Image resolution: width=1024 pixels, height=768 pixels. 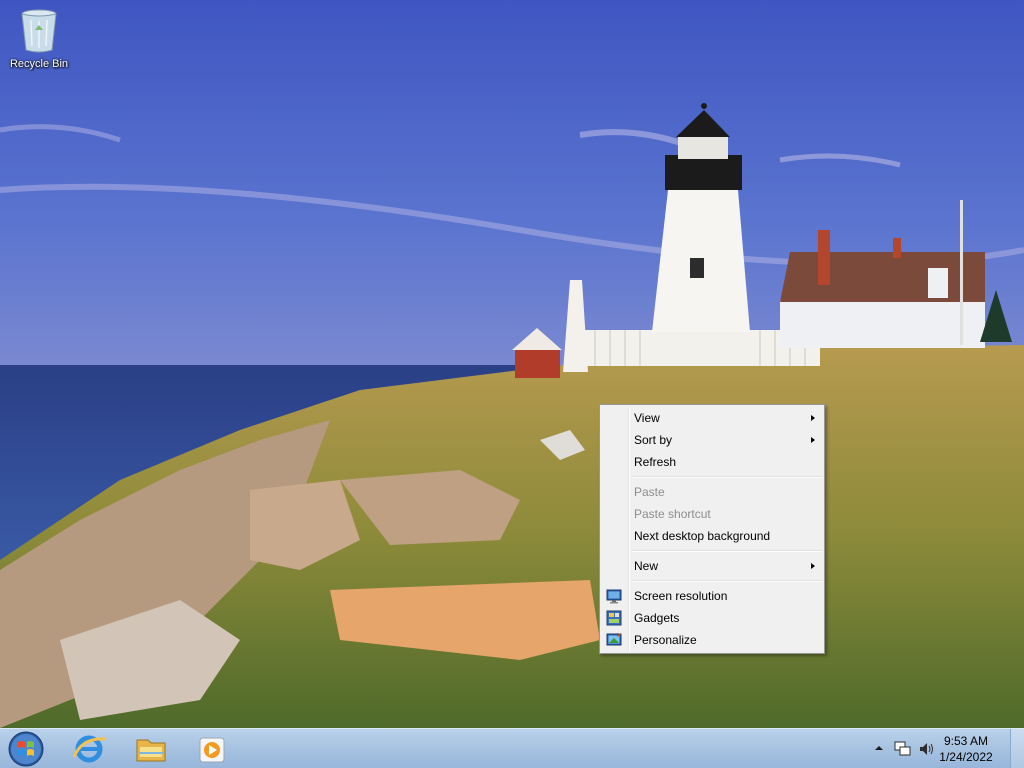 What do you see at coordinates (39, 64) in the screenshot?
I see `desktop-icon-label: Recycle Bin` at bounding box center [39, 64].